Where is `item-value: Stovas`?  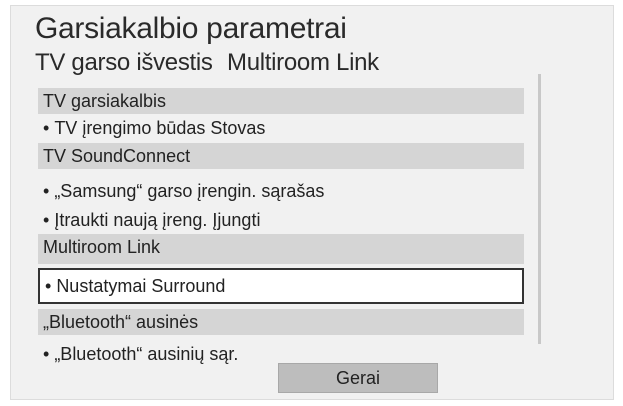
item-value: Stovas is located at coordinates (238, 128).